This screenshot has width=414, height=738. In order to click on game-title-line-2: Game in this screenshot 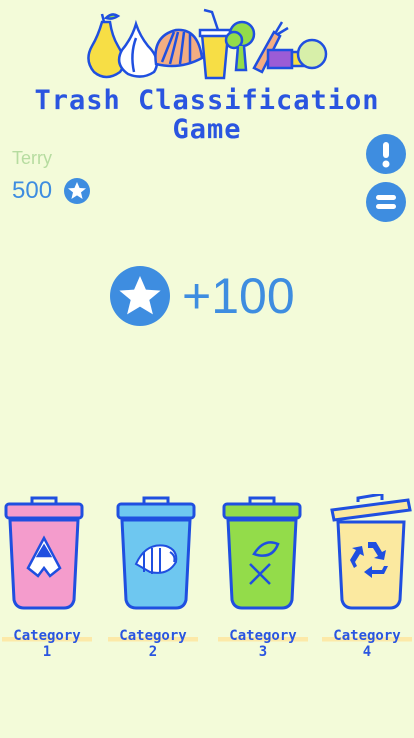, I will do `click(207, 129)`.